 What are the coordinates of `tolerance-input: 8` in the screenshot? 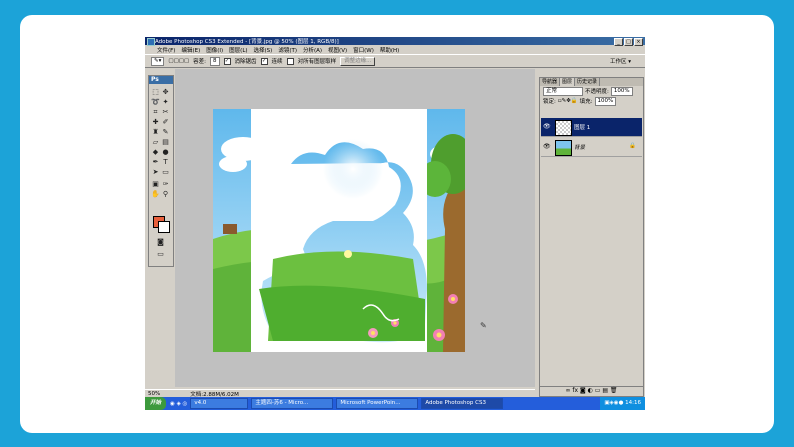 It's located at (215, 61).